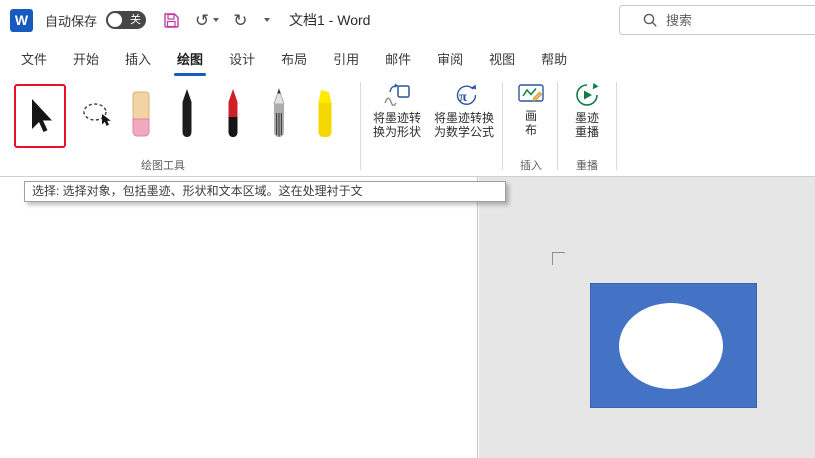 The width and height of the screenshot is (815, 458). What do you see at coordinates (126, 20) in the screenshot?
I see `autosave-toggle: 关` at bounding box center [126, 20].